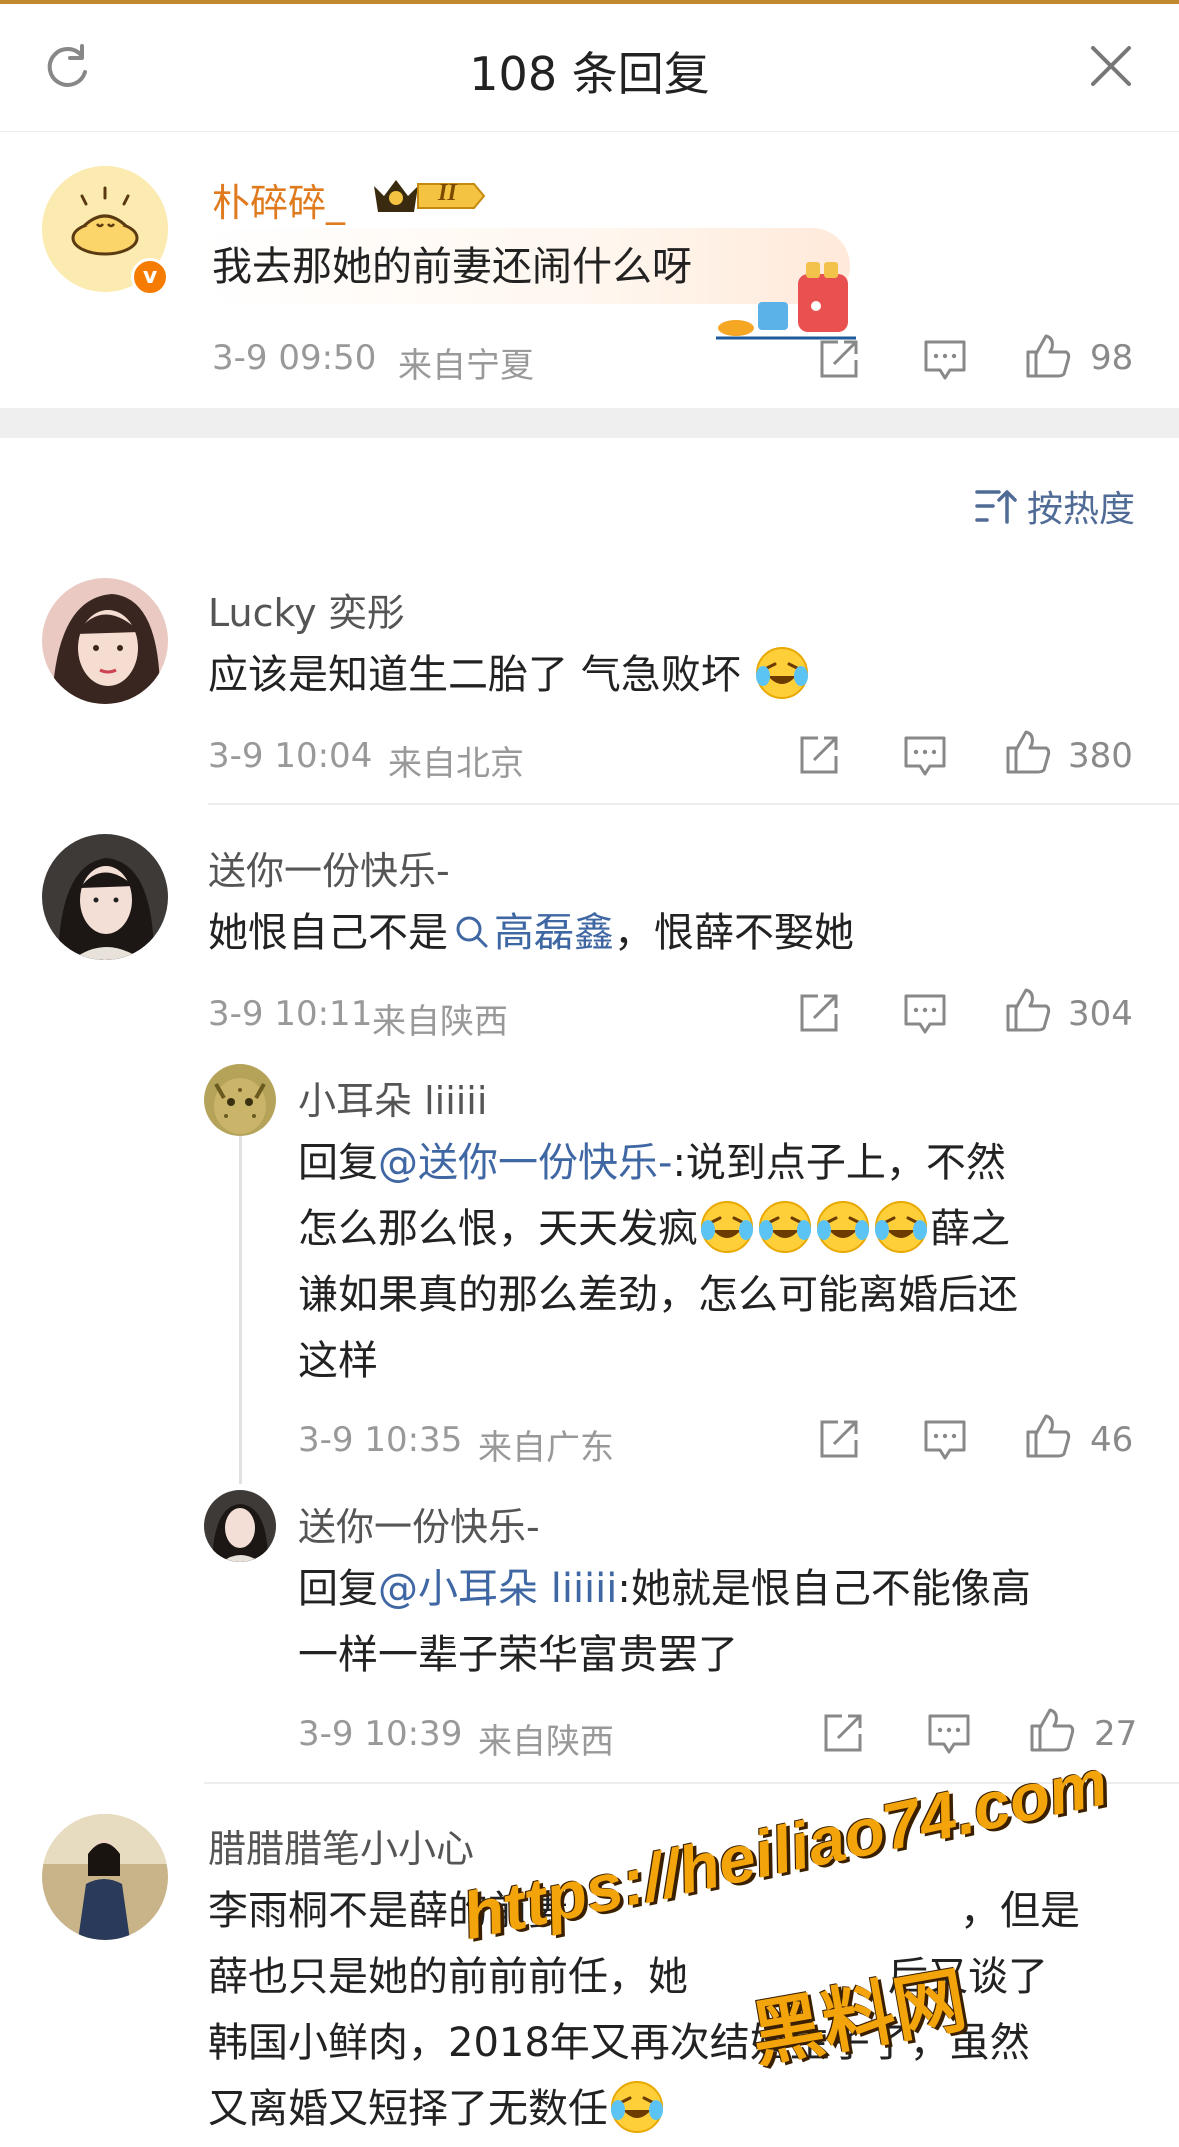 Image resolution: width=1179 pixels, height=2147 pixels. I want to click on search-icon, so click(472, 932).